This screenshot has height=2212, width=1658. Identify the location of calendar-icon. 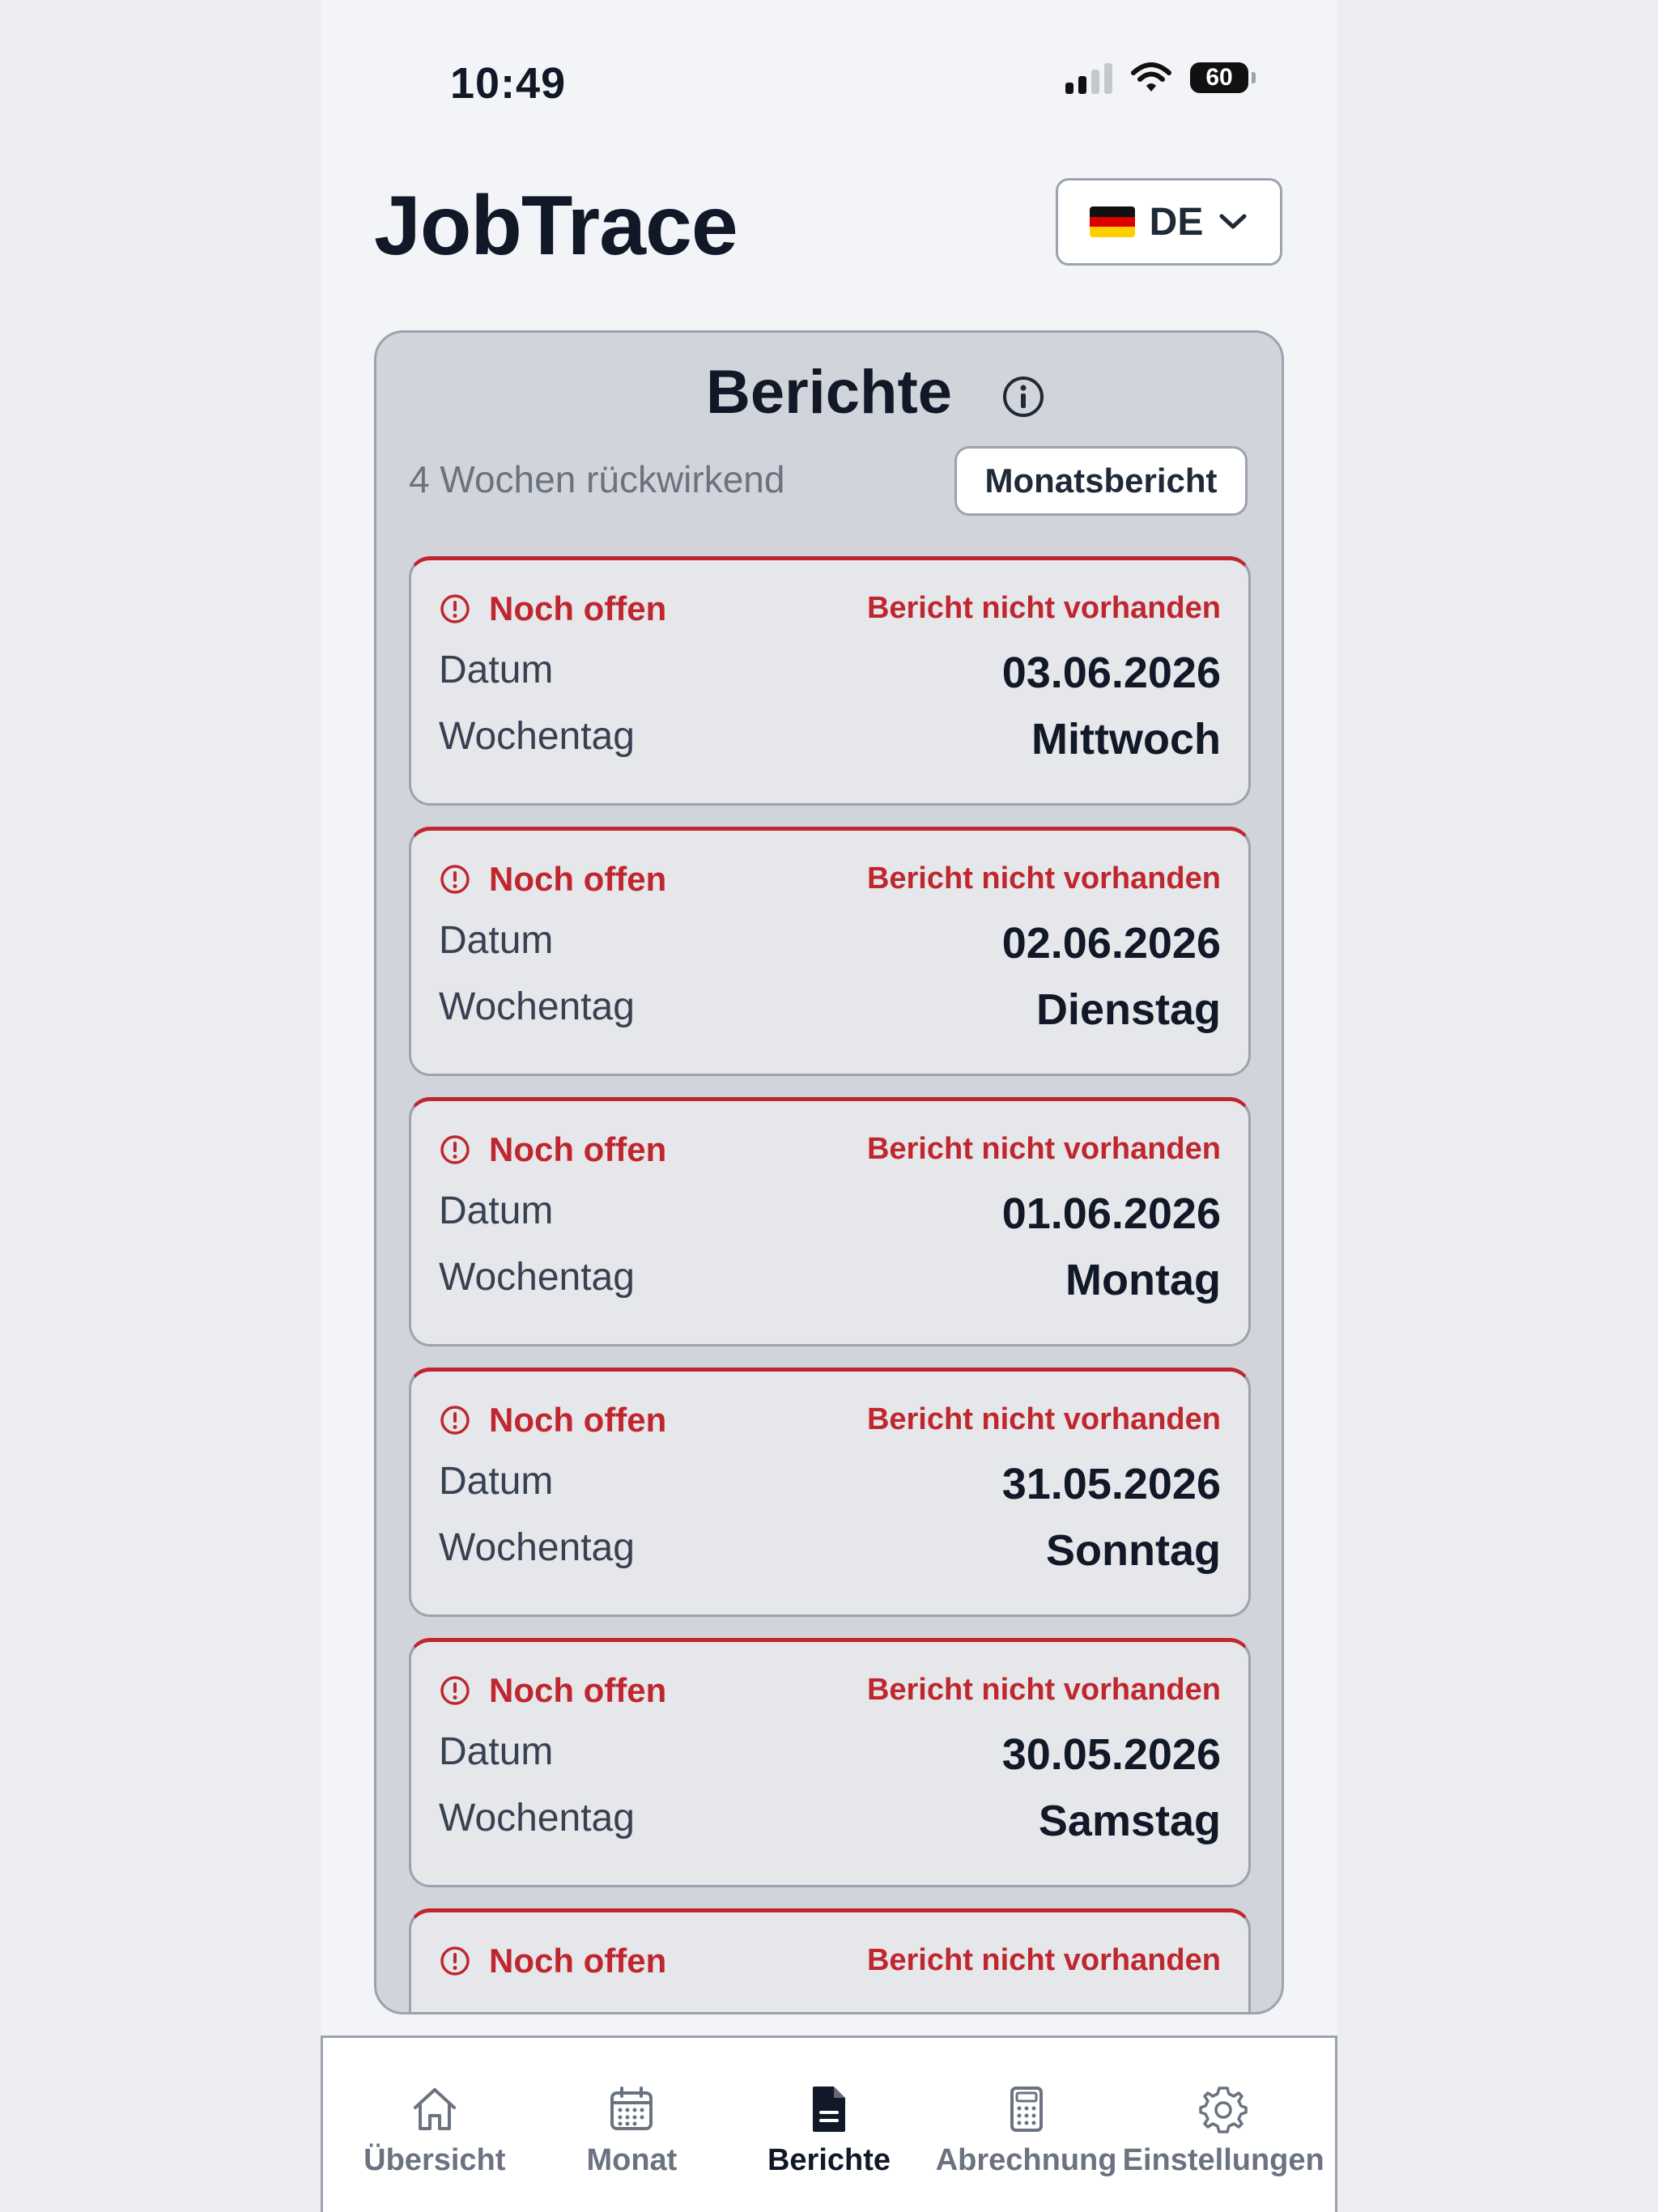
(631, 2109).